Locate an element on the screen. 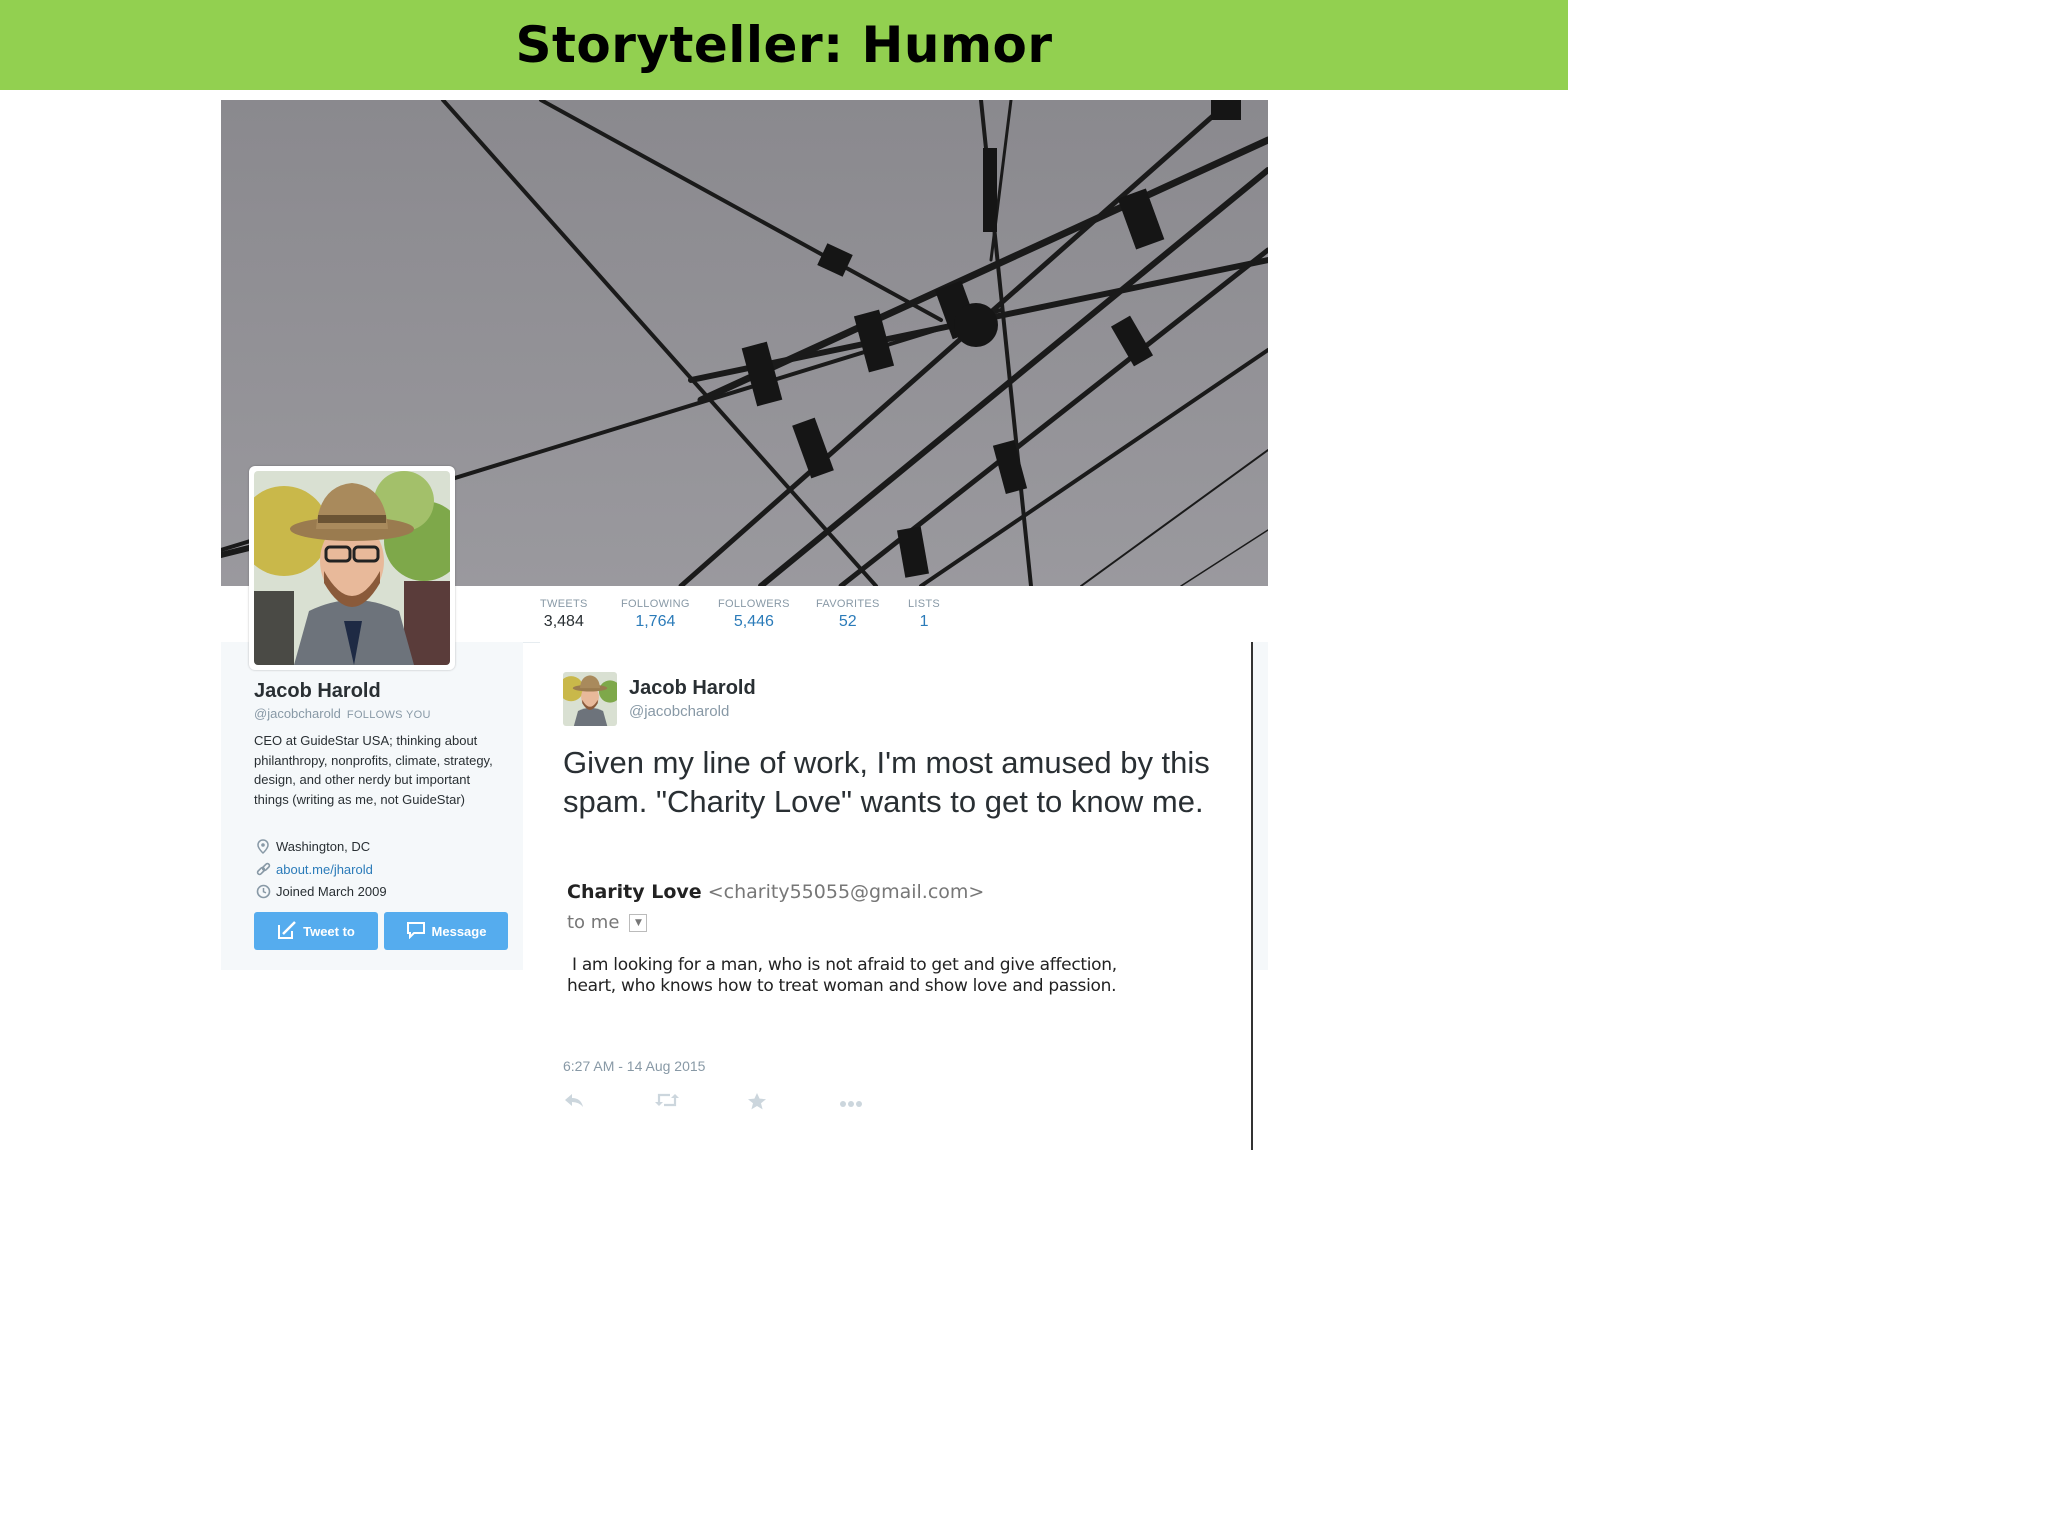  stat-label: TWEETS is located at coordinates (564, 604).